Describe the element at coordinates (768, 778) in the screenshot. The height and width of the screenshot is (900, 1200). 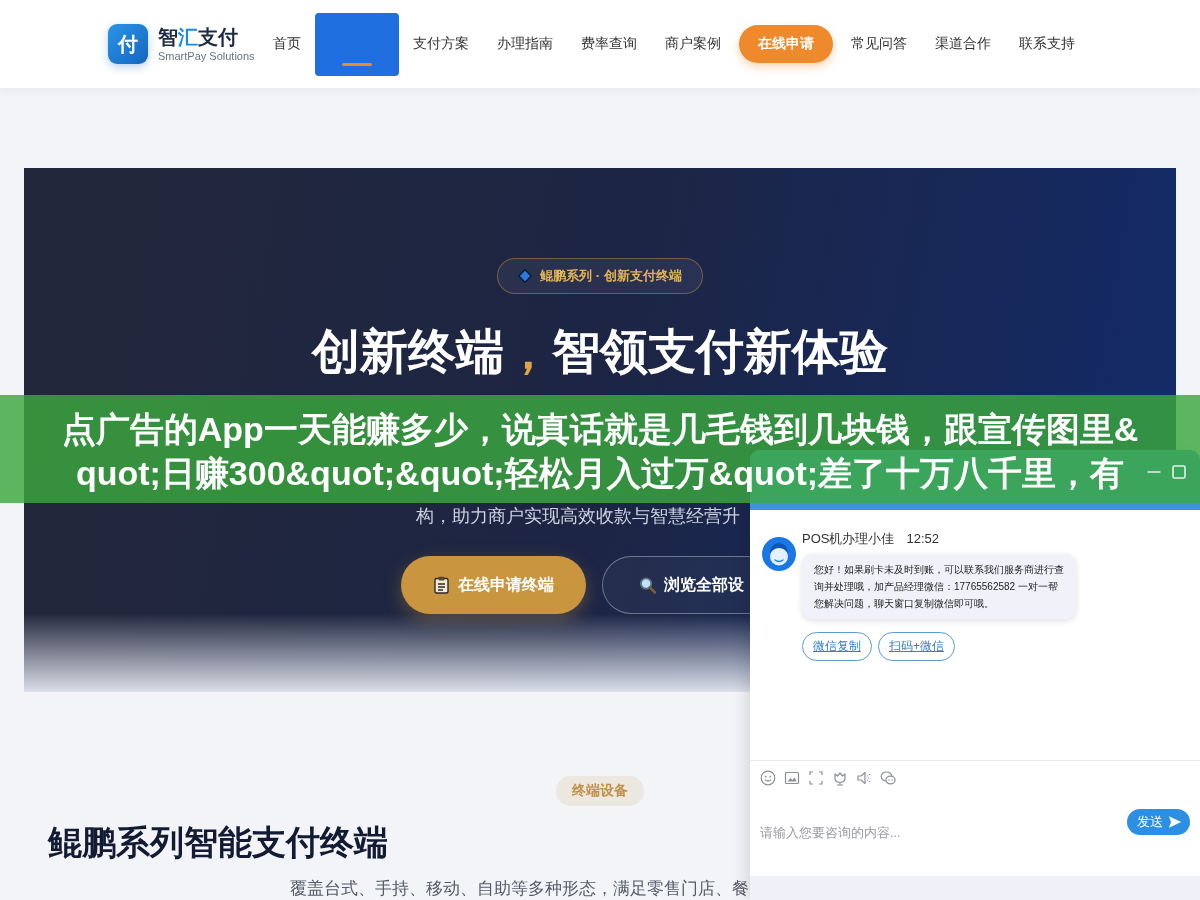
I see `emoji-icon` at that location.